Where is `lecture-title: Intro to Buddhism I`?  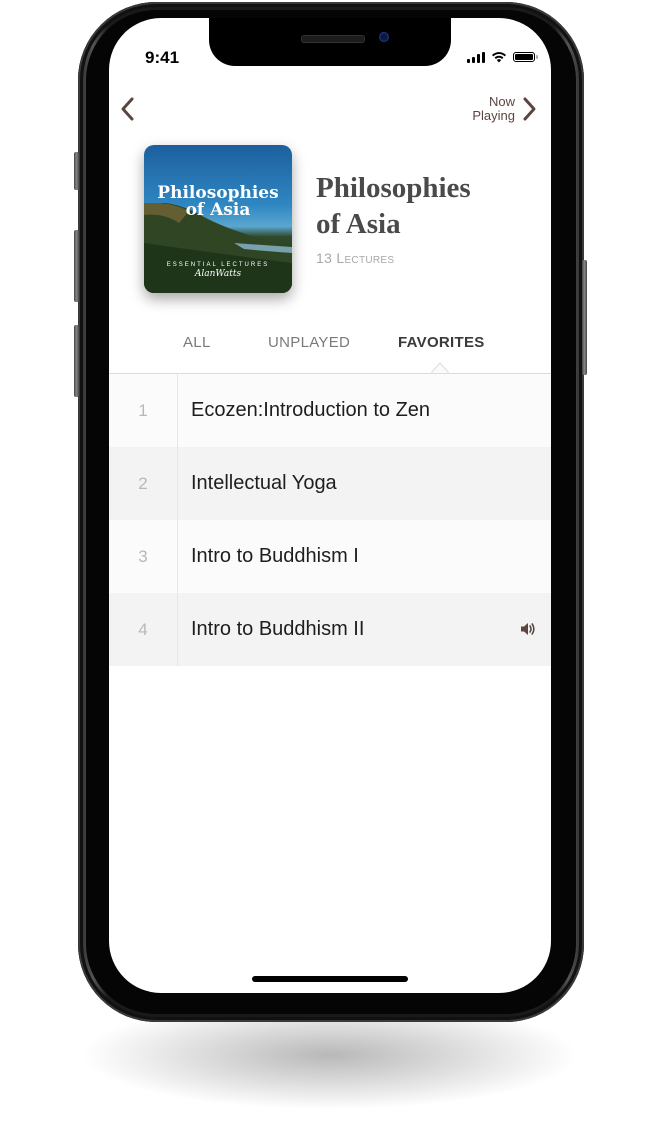
lecture-title: Intro to Buddhism I is located at coordinates (275, 556).